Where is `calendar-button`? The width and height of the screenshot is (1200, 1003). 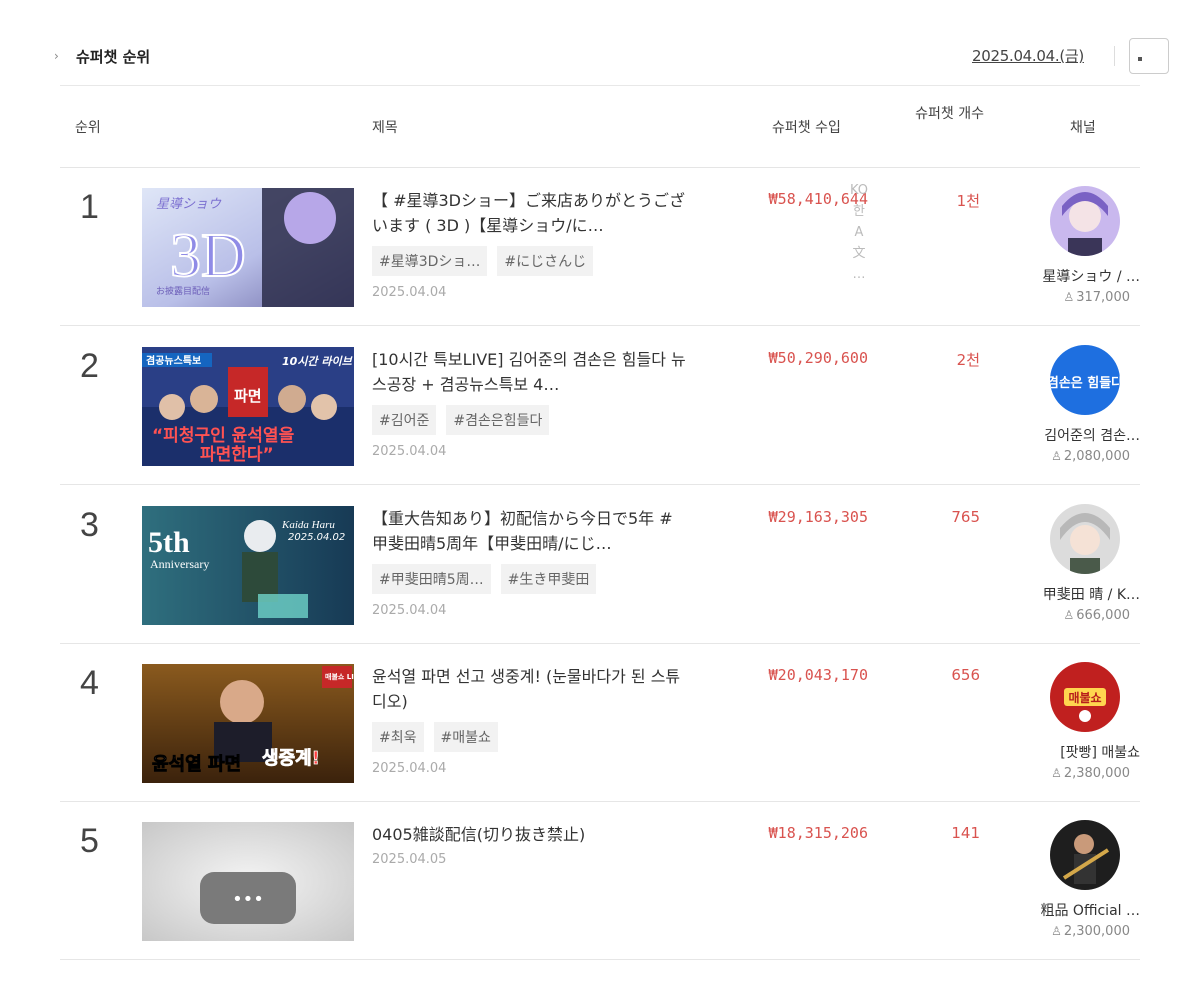
calendar-button is located at coordinates (1149, 56).